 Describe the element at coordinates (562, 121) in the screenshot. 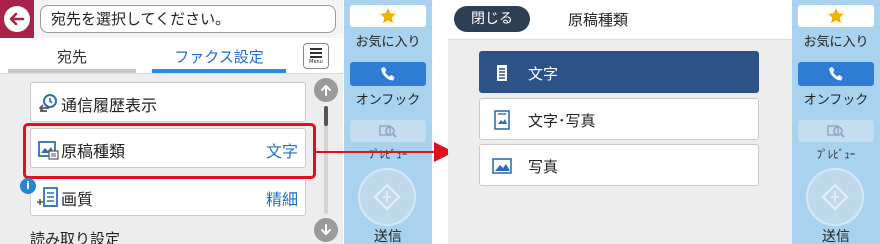

I see `option-label: 文字･写真` at that location.